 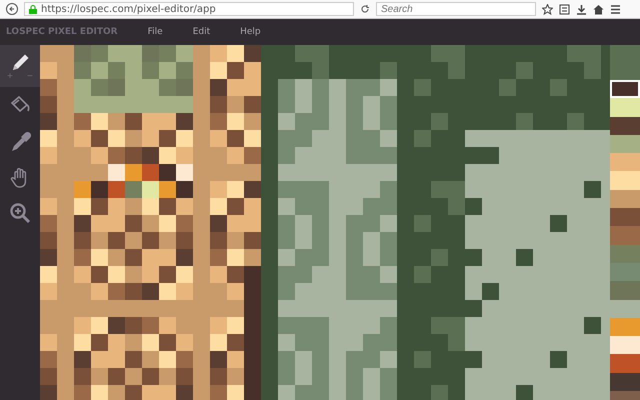 I want to click on menu-item: Edit, so click(x=201, y=32).